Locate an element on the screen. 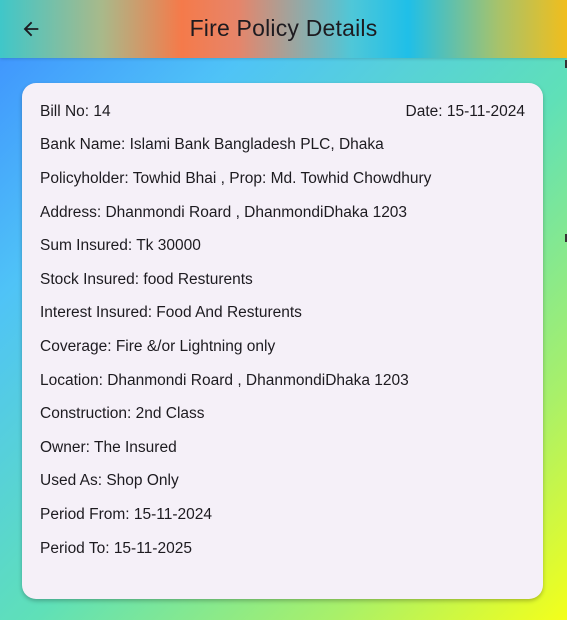 This screenshot has width=567, height=620. coverage: Coverage: Fire &/or Lightning only is located at coordinates (158, 346).